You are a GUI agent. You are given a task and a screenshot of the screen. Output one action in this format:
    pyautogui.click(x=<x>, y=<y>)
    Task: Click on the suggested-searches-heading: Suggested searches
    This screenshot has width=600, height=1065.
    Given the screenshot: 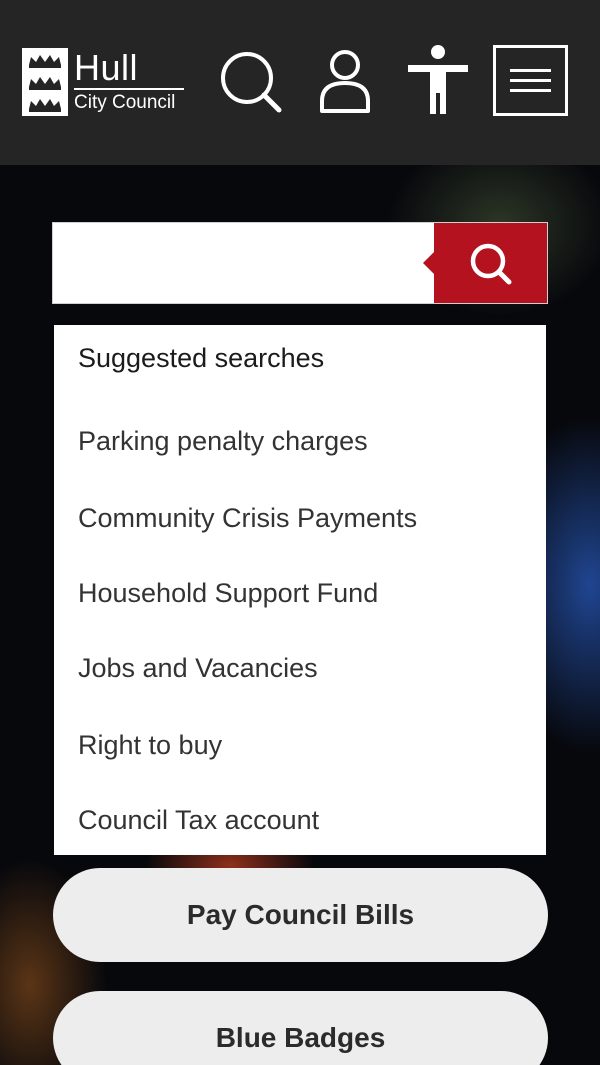 What is the action you would take?
    pyautogui.click(x=201, y=358)
    